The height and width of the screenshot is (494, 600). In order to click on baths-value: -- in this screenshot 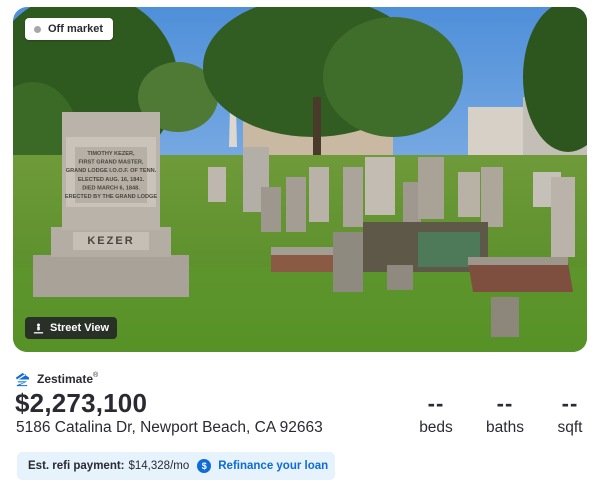, I will do `click(505, 403)`.